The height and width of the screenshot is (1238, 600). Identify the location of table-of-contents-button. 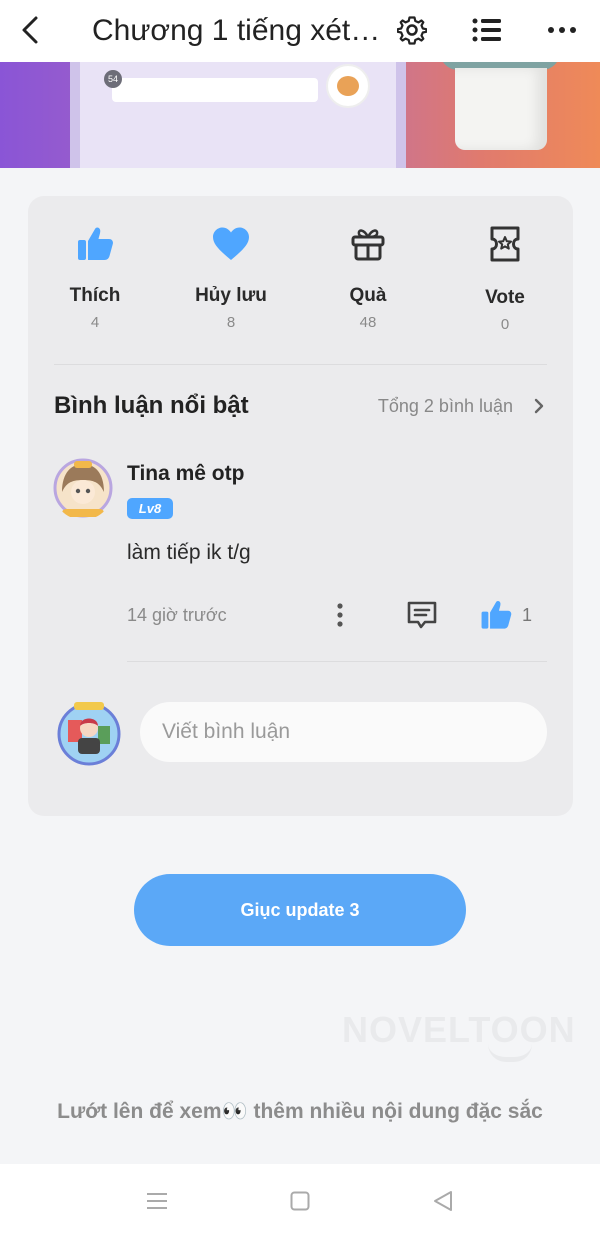
(487, 30).